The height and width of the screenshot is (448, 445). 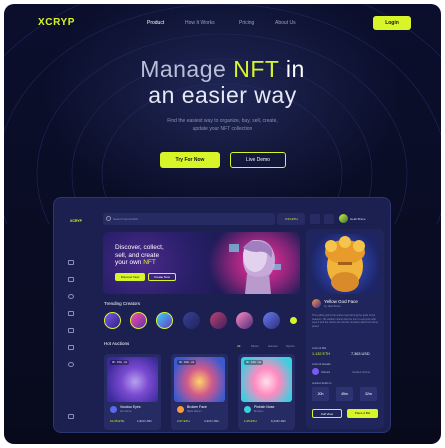 I want to click on card-usd: 1,820 USD, so click(x=144, y=421).